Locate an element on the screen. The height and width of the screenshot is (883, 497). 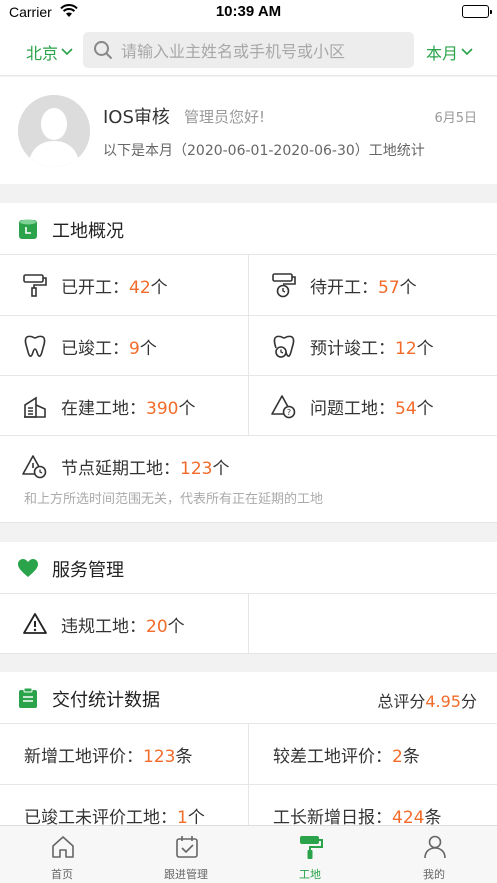
bad-reviews-label: 较差工地评价： is located at coordinates (332, 757).